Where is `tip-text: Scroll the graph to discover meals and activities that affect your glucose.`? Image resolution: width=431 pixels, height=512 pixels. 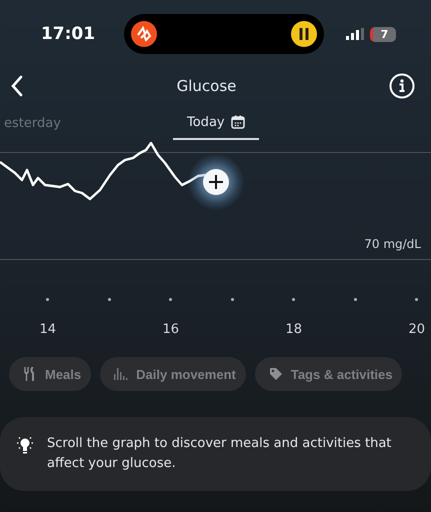
tip-text: Scroll the graph to discover meals and activities that affect your glucose. is located at coordinates (219, 454).